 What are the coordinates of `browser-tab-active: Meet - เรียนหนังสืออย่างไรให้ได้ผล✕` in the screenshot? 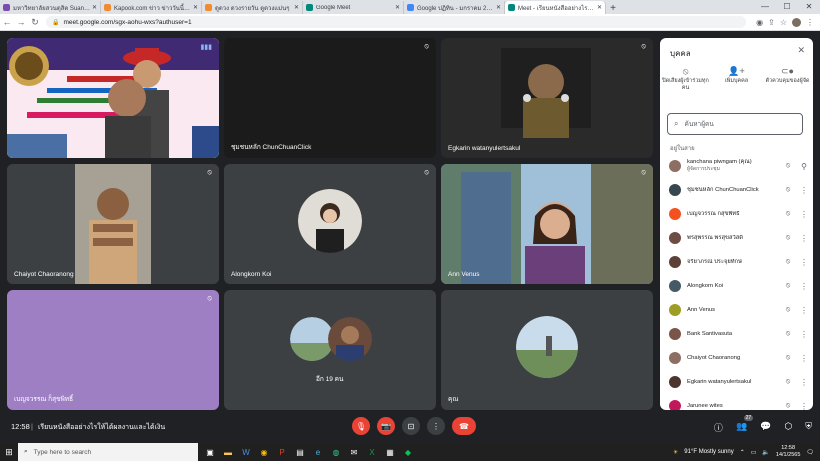 It's located at (555, 7).